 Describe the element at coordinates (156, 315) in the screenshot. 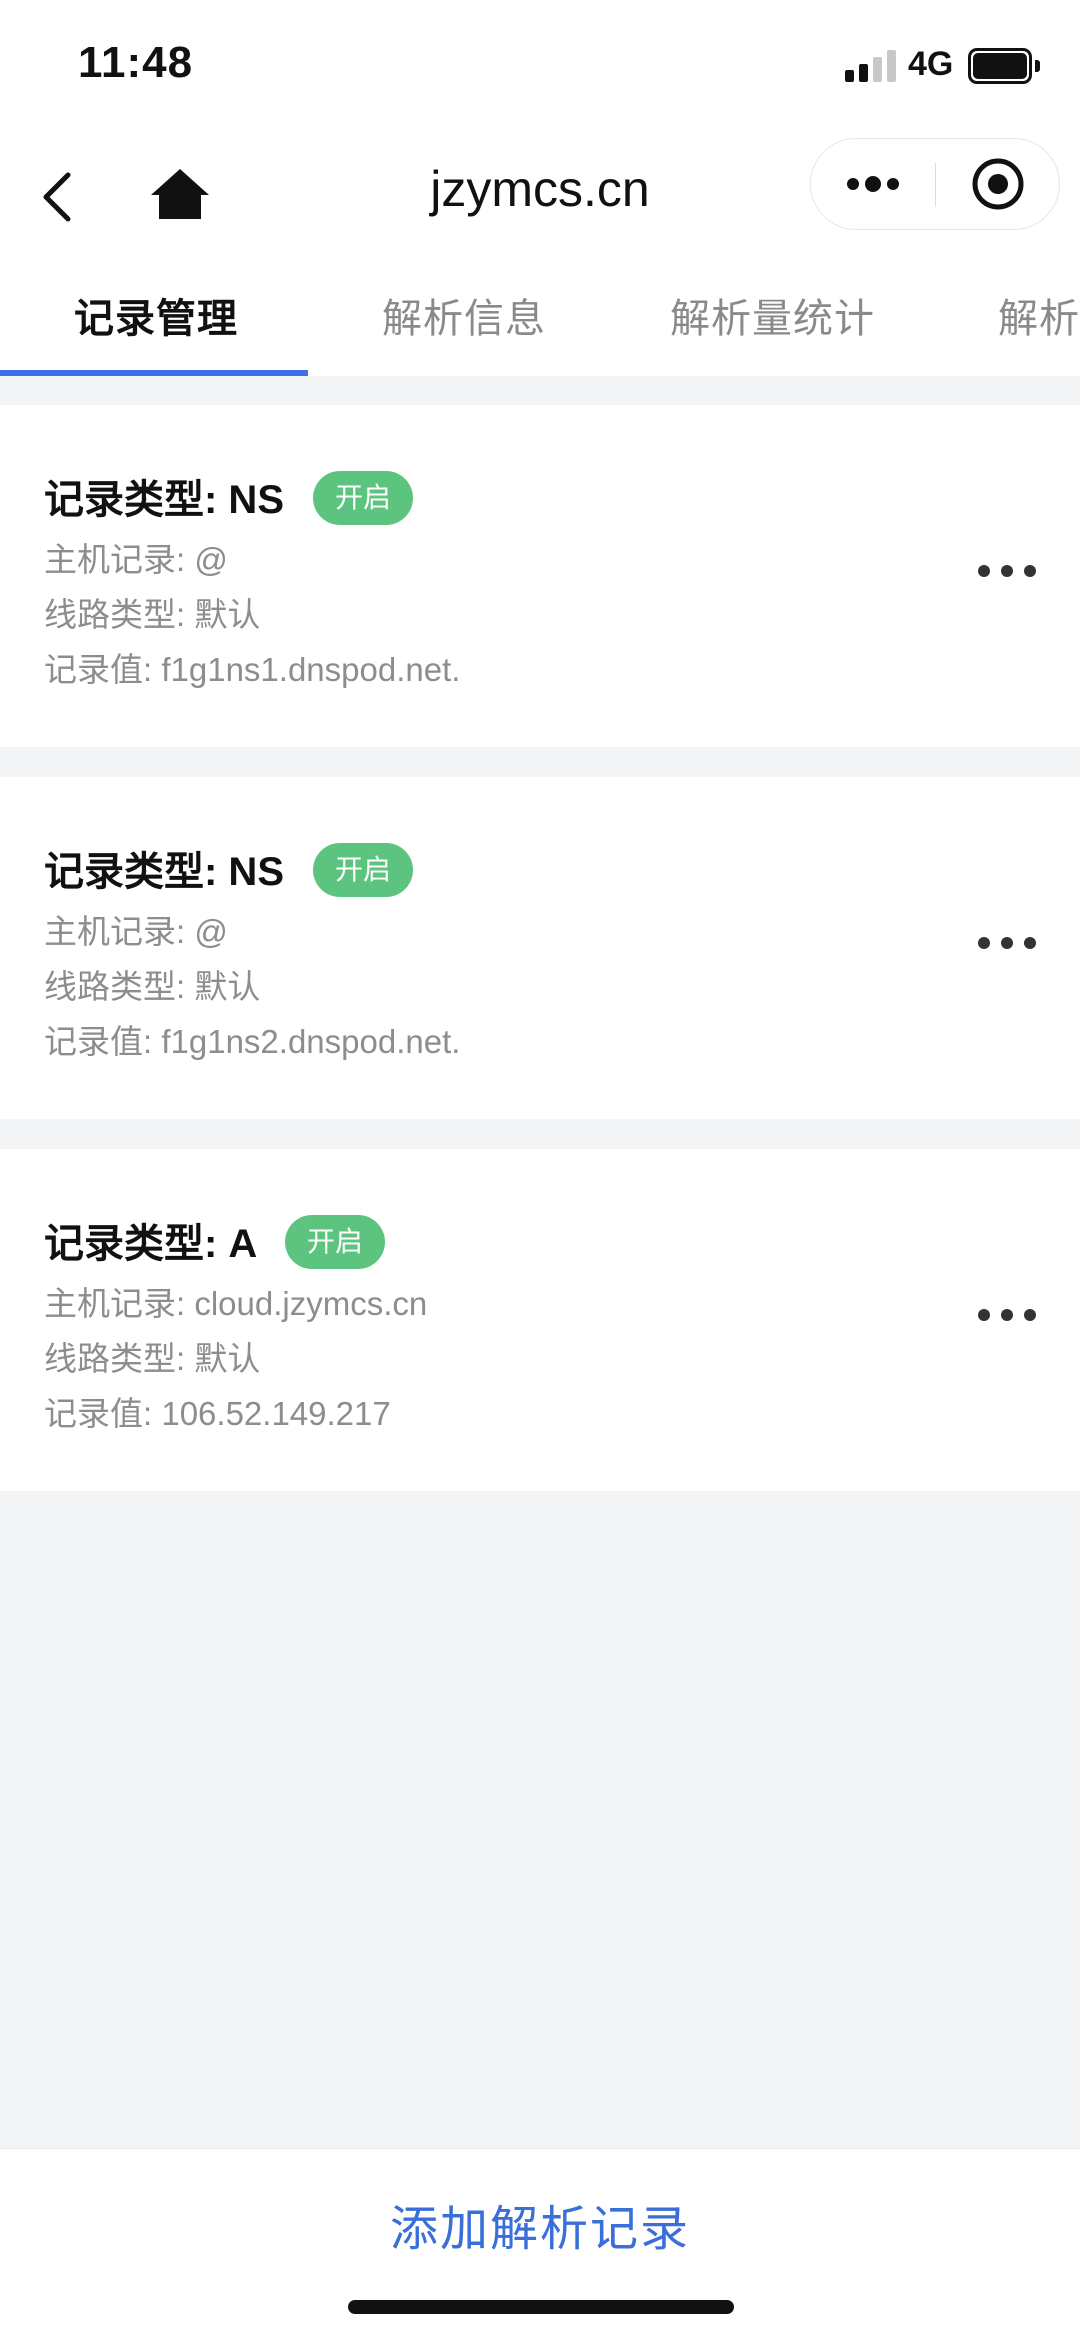

I see `tab-record-management: 记录管理` at that location.